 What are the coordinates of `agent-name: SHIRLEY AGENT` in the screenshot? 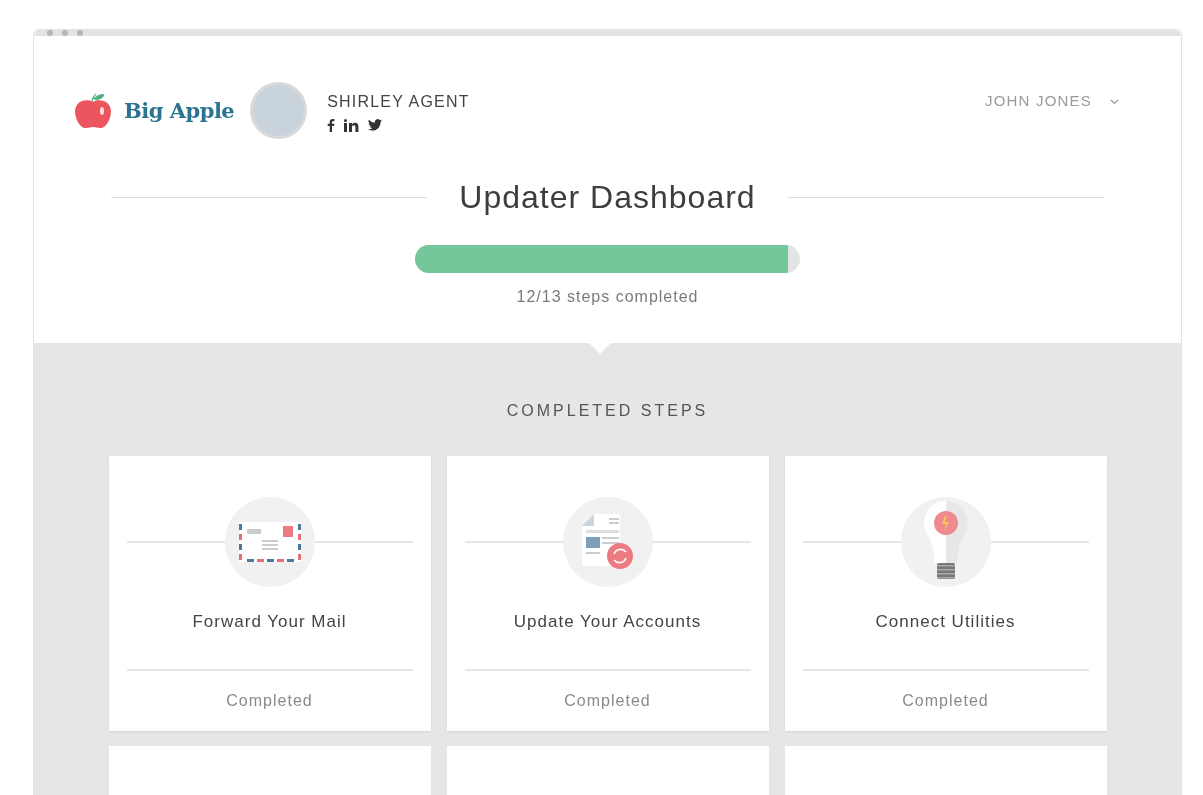 It's located at (398, 101).